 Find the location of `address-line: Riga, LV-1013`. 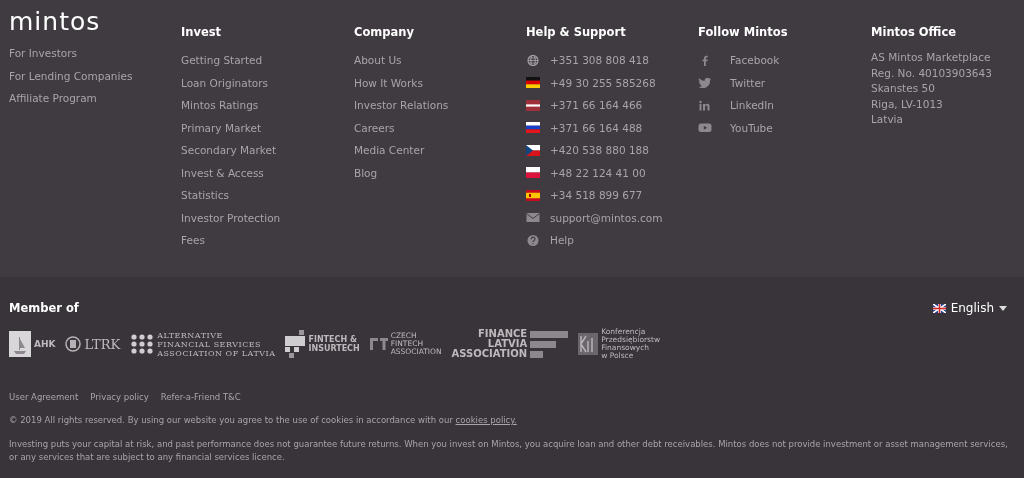

address-line: Riga, LV-1013 is located at coordinates (907, 104).